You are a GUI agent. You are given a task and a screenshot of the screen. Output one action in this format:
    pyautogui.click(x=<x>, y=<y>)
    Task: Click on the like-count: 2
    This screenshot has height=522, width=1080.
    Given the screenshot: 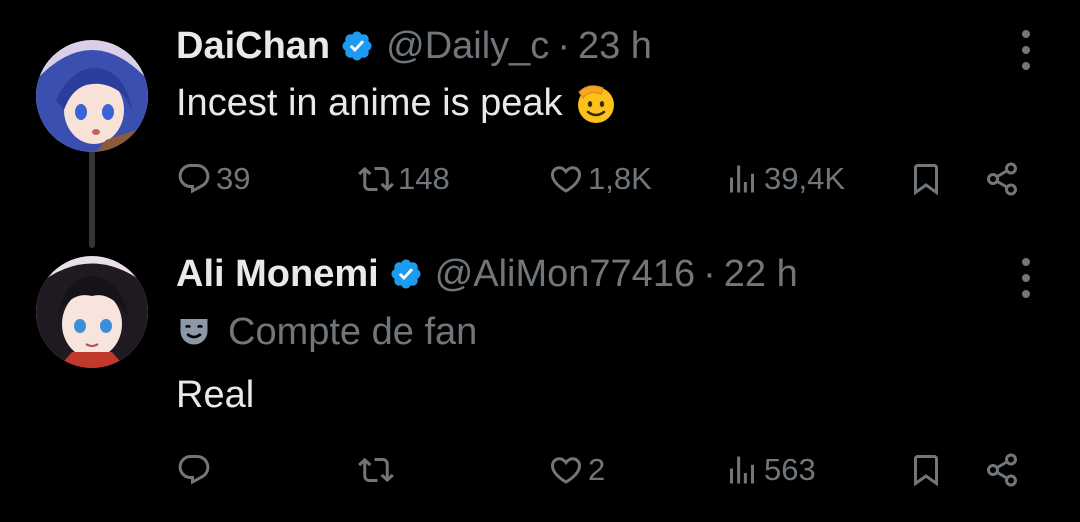 What is the action you would take?
    pyautogui.click(x=597, y=469)
    